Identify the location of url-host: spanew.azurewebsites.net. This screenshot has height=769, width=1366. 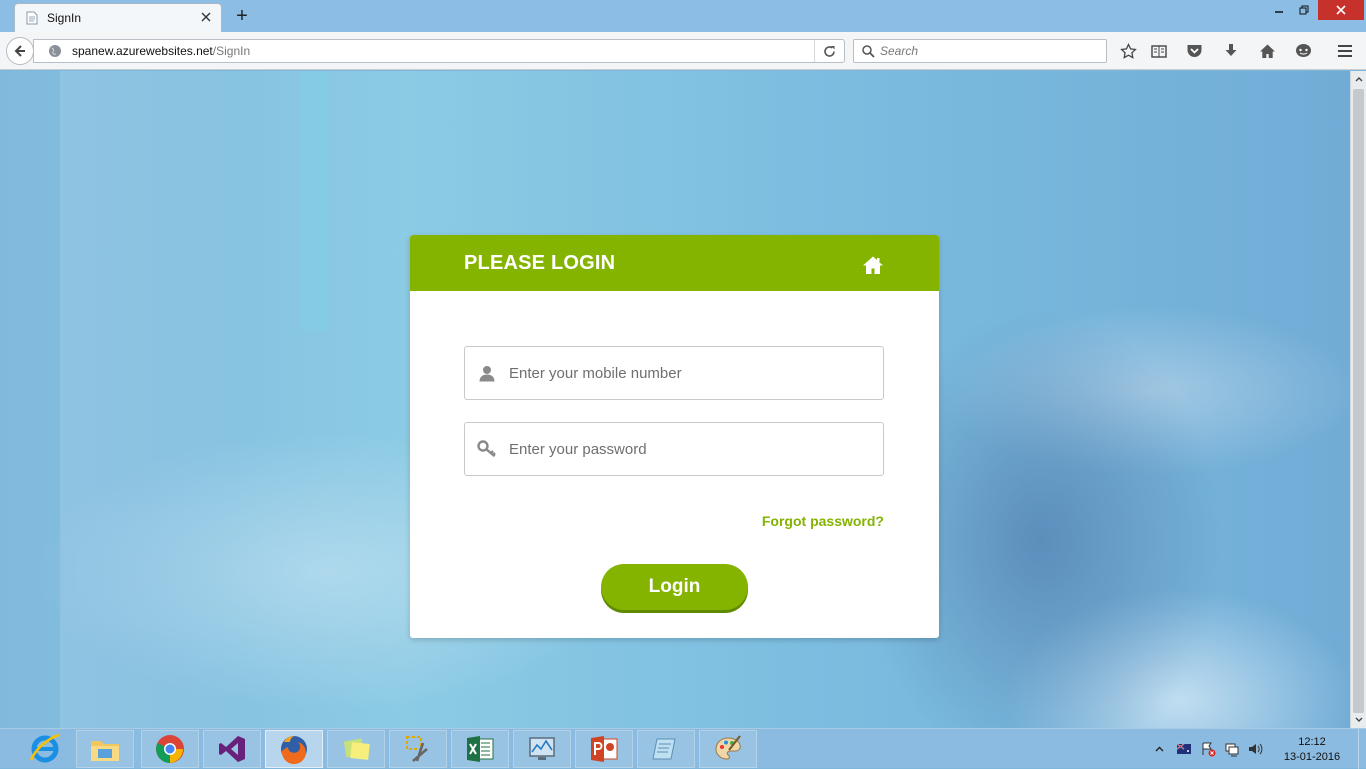
(142, 51).